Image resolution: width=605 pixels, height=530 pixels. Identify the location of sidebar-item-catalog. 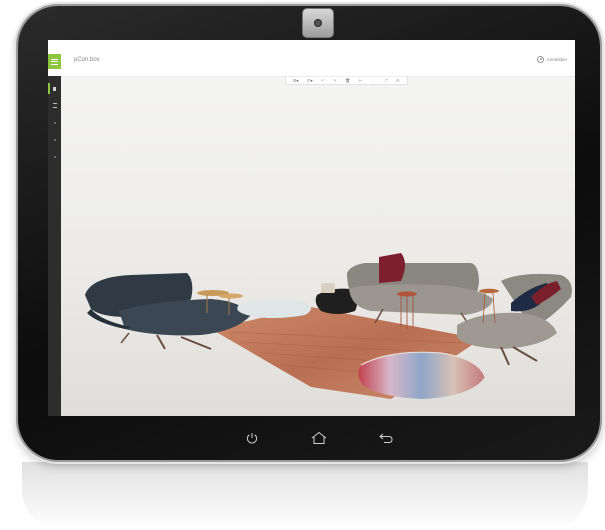
(54, 105).